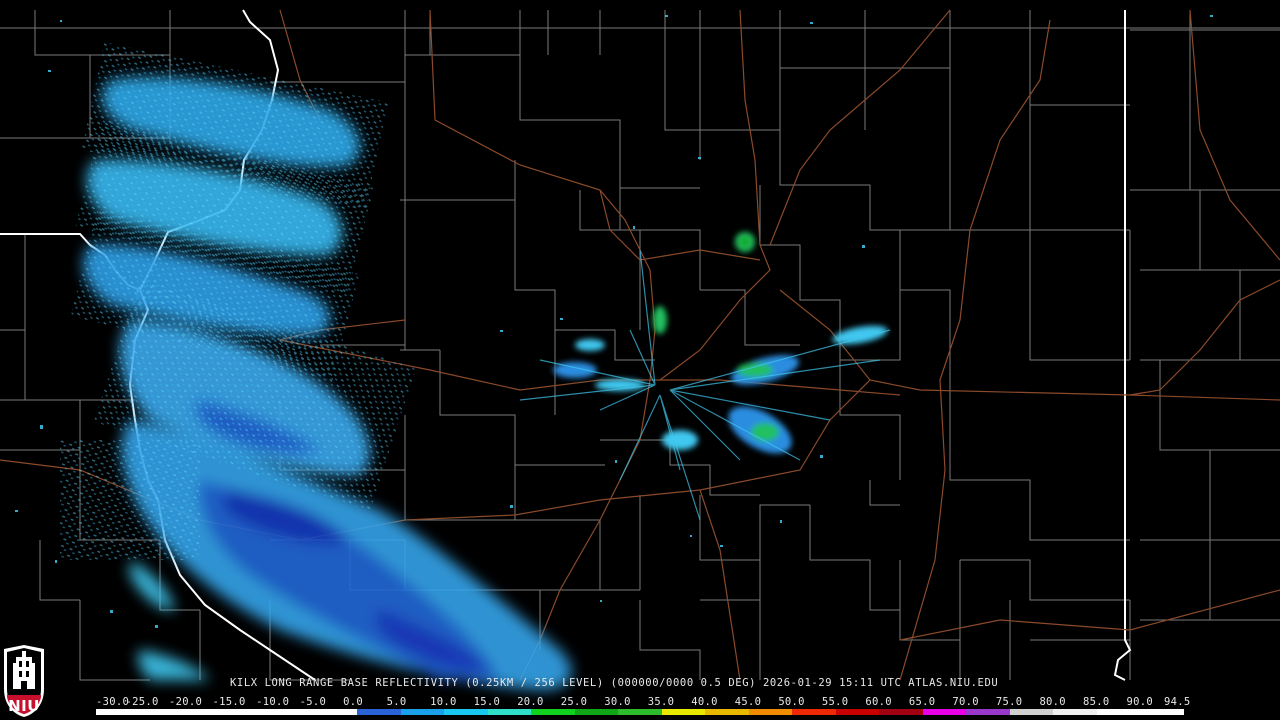 Image resolution: width=1280 pixels, height=720 pixels. What do you see at coordinates (229, 702) in the screenshot?
I see `scale-label: -15.0` at bounding box center [229, 702].